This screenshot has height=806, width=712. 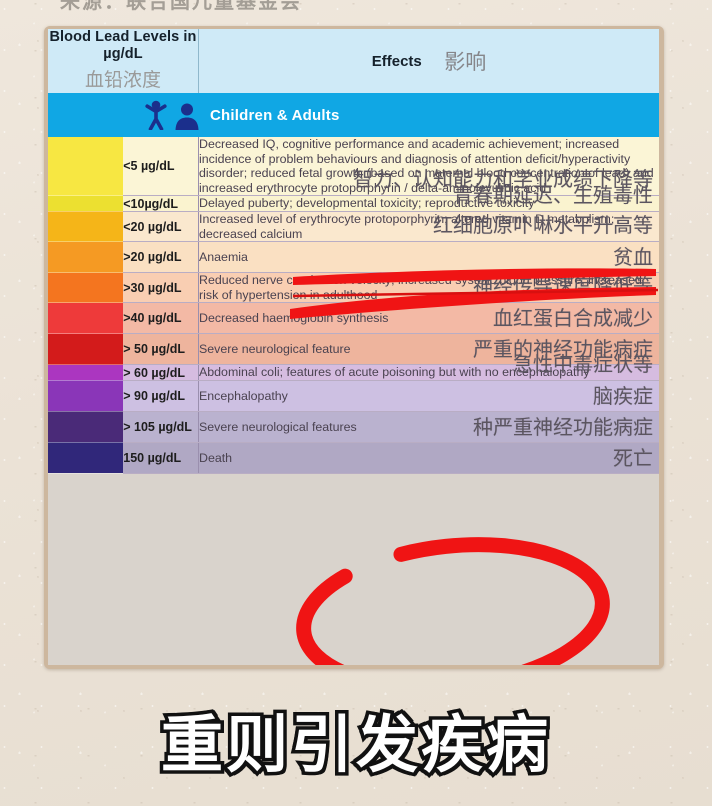 I want to click on effects-cell: Anaemia 贫血, so click(x=428, y=257).